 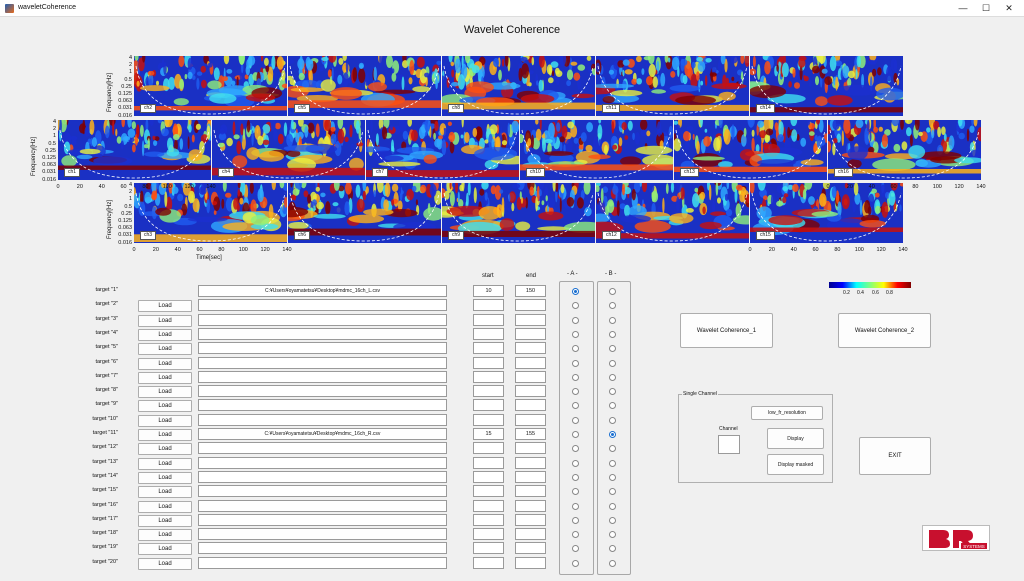 What do you see at coordinates (488, 434) in the screenshot?
I see `start-field: 15` at bounding box center [488, 434].